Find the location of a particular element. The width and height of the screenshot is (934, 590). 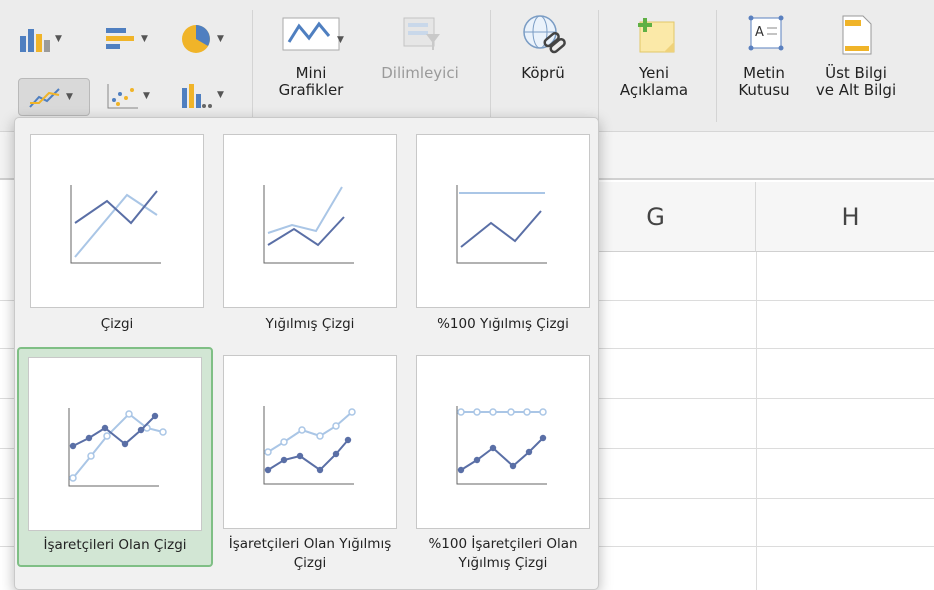

gallery-item-100-stacked-line-with-markers: %100 İşaretçileri Olan Yığılmış Çizgi is located at coordinates (503, 464).